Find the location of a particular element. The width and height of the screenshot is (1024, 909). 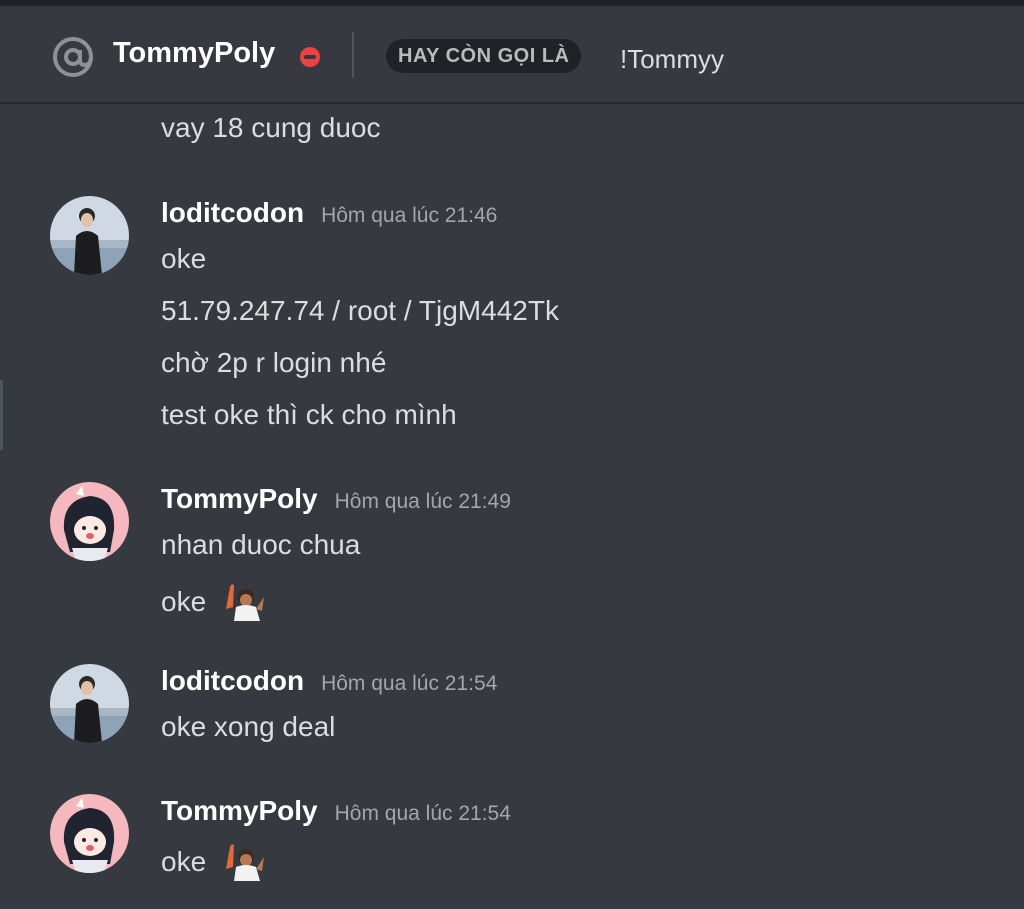

do-not-disturb-icon is located at coordinates (310, 57).